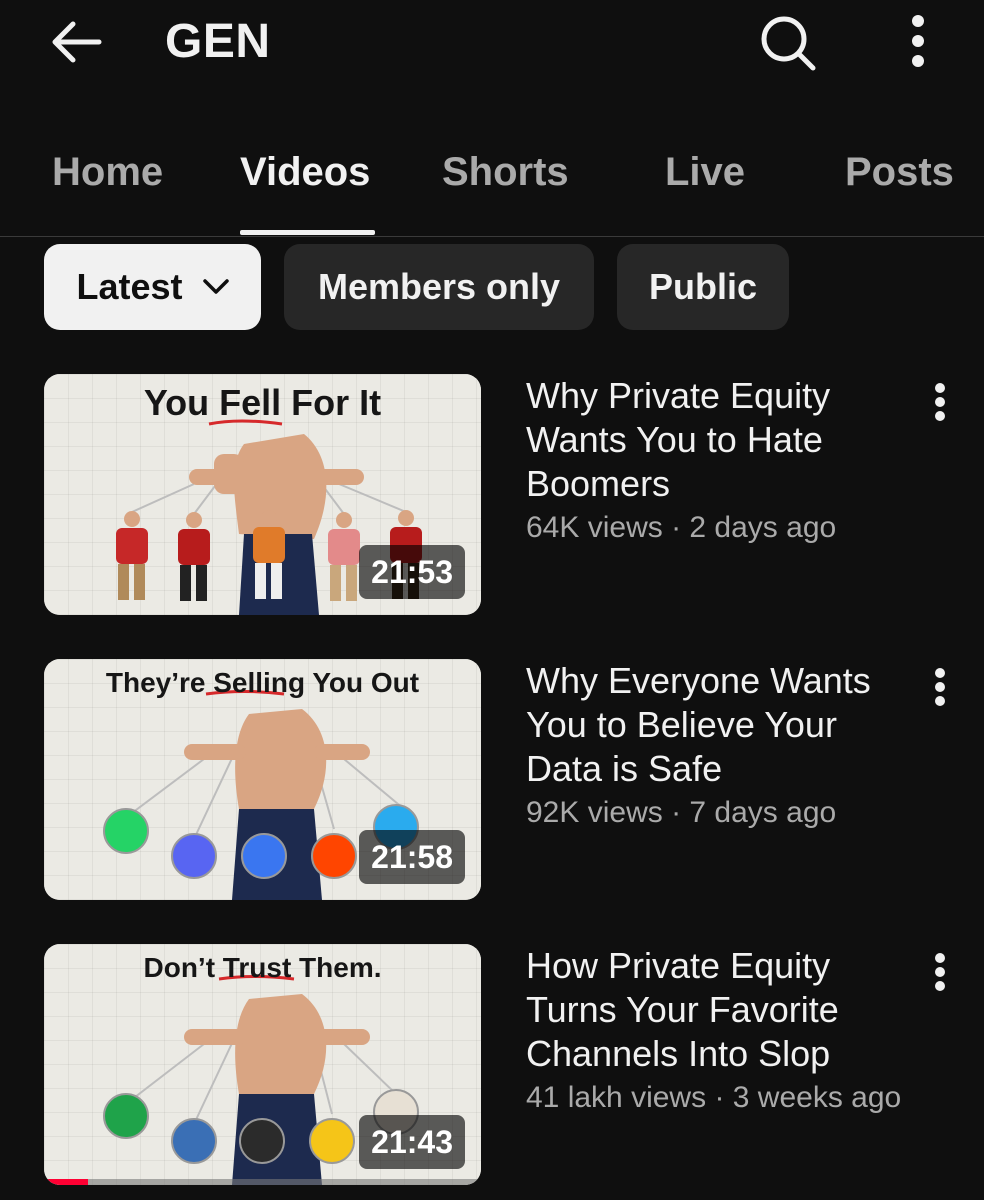 This screenshot has width=984, height=1200. I want to click on back-button, so click(75, 42).